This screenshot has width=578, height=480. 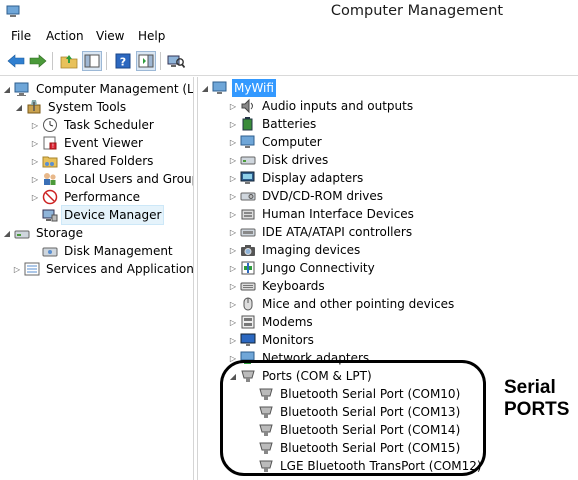 I want to click on tree-item-storage: ◢ Storage, so click(x=43, y=233).